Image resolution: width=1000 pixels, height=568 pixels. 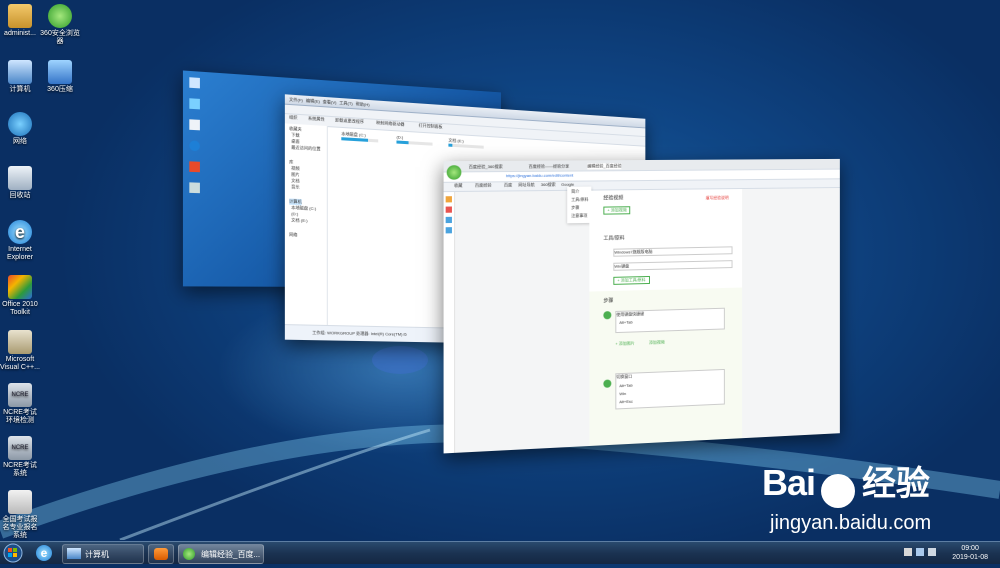 What do you see at coordinates (20, 296) in the screenshot?
I see `office-toolkit-icon: Office 2010 Toolkit` at bounding box center [20, 296].